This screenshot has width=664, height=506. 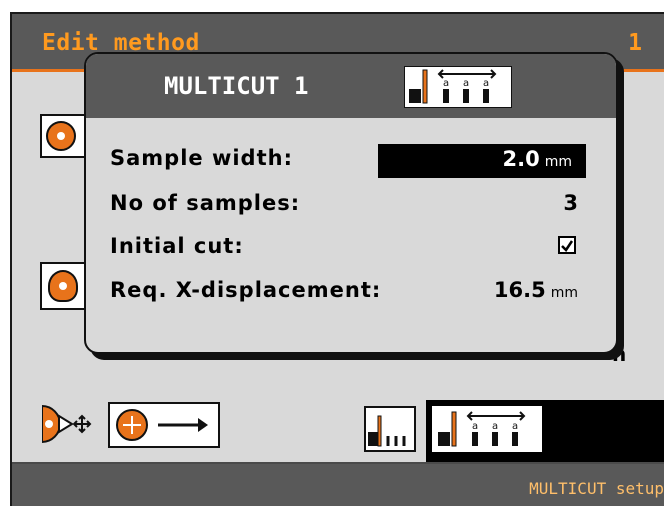 I want to click on dialog-header: MULTICUT 1 a a a, so click(x=351, y=86).